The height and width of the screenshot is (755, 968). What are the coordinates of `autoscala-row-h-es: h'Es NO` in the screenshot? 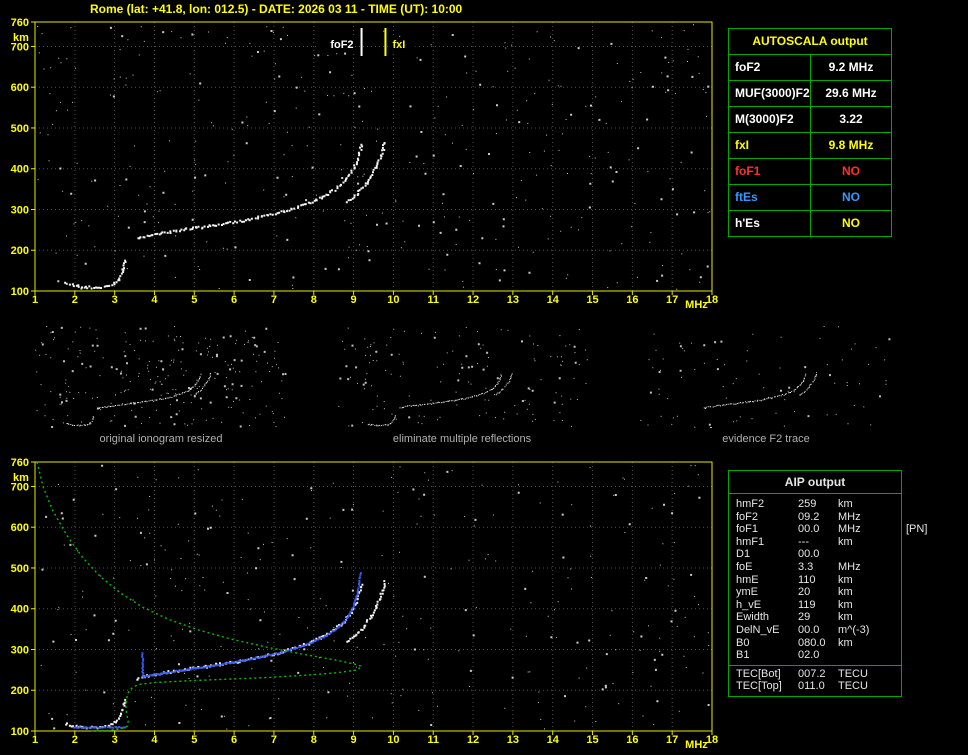 It's located at (810, 223).